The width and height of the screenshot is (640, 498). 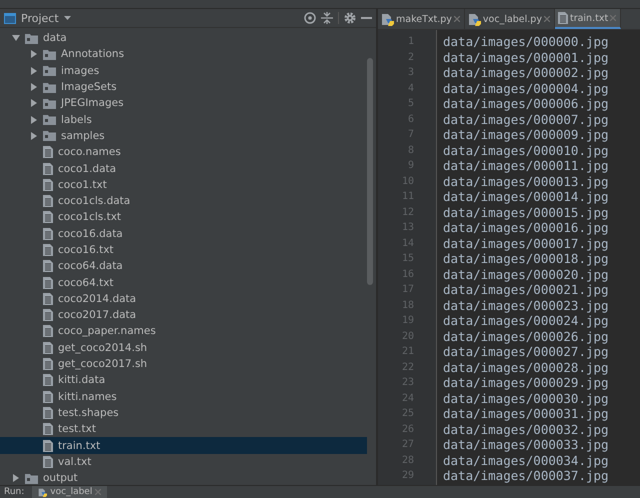 I want to click on tree-item-label: get_coco2014.sh, so click(x=103, y=347).